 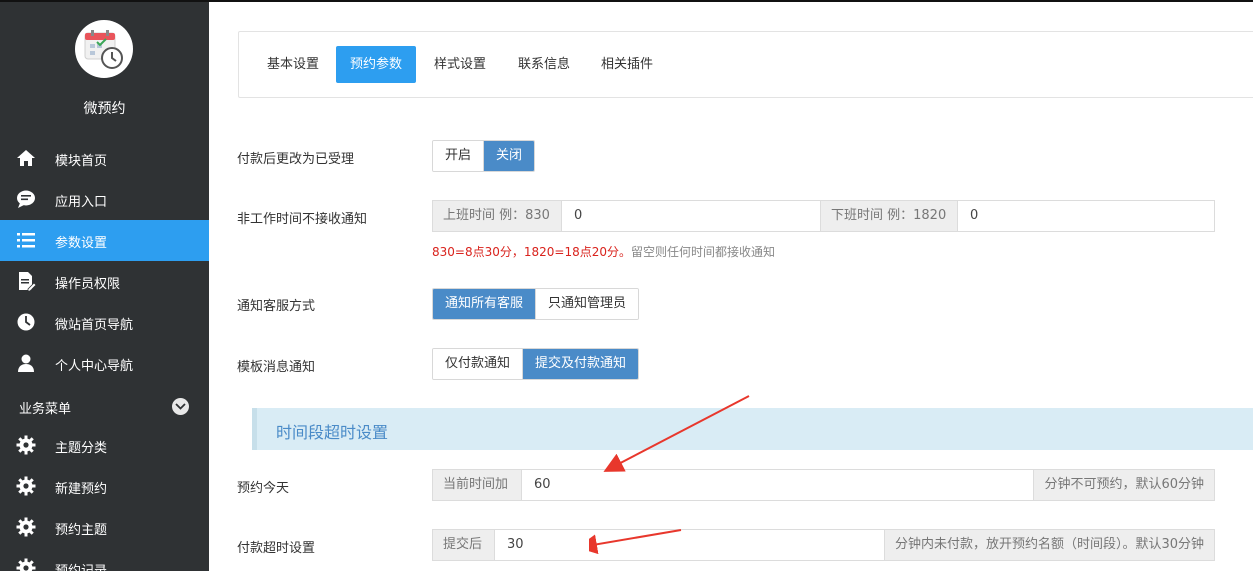 What do you see at coordinates (81, 202) in the screenshot?
I see `sidebar-item-label: 应用入口` at bounding box center [81, 202].